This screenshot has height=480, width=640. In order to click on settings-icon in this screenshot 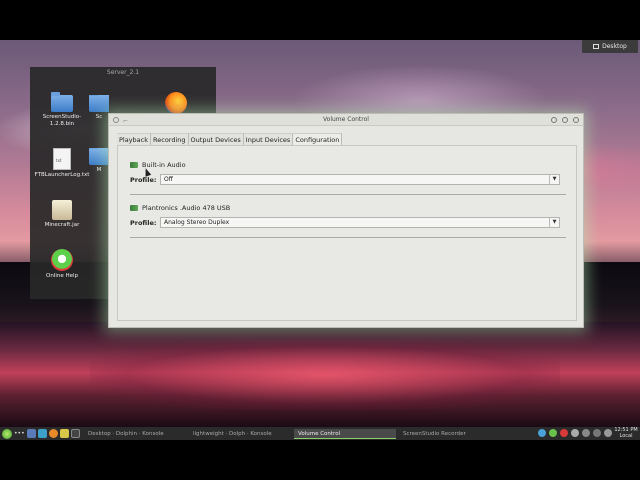, I will do `click(575, 433)`.